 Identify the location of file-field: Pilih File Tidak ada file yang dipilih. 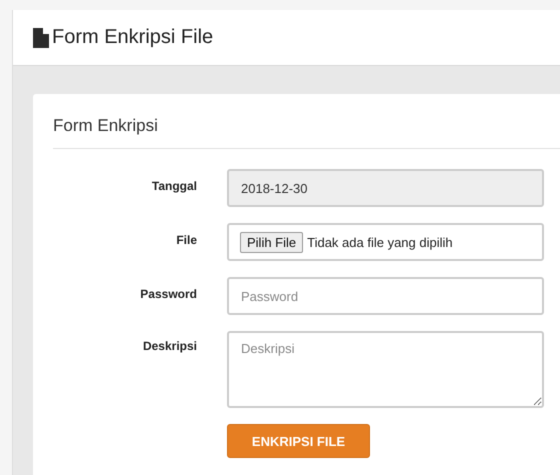
(385, 242).